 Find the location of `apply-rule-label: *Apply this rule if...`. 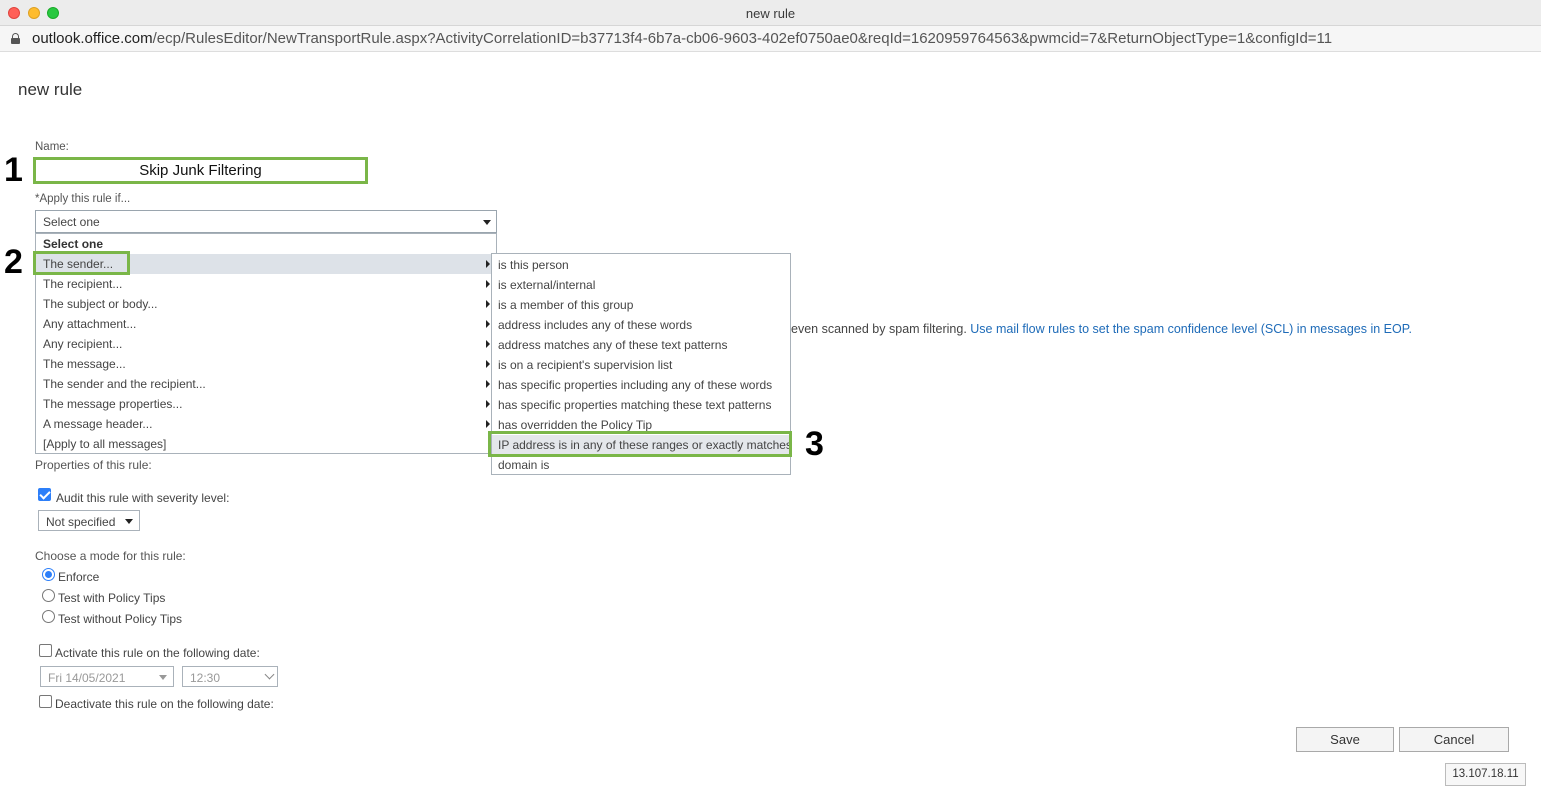

apply-rule-label: *Apply this rule if... is located at coordinates (83, 199).